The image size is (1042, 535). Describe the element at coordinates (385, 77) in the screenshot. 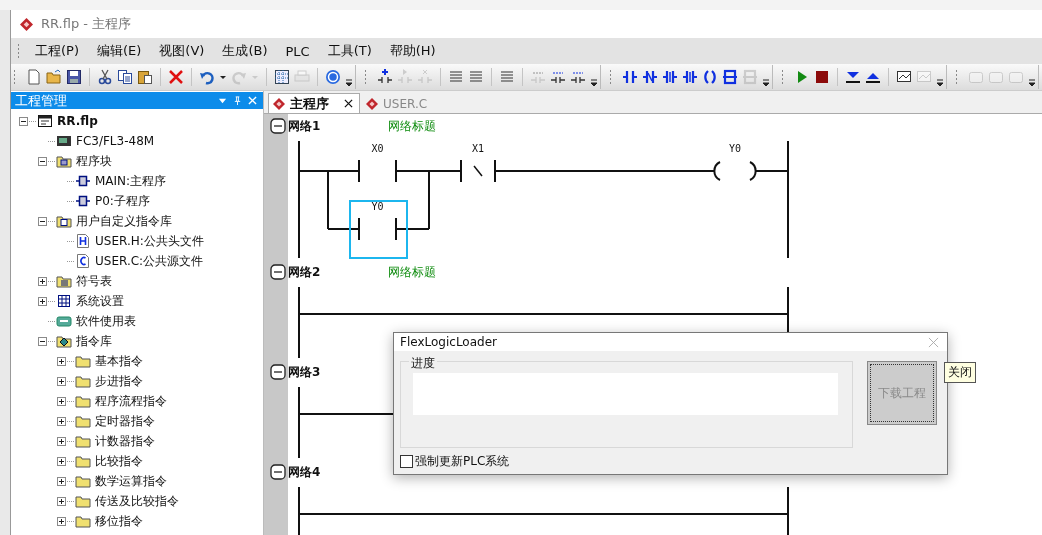

I see `add-rung-icon` at that location.